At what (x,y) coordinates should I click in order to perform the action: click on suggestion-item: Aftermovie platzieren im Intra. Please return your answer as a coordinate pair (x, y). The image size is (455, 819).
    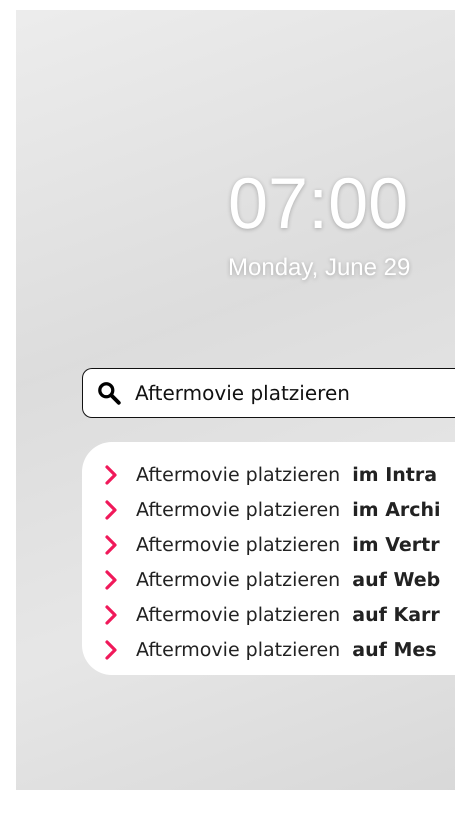
    Looking at the image, I should click on (287, 475).